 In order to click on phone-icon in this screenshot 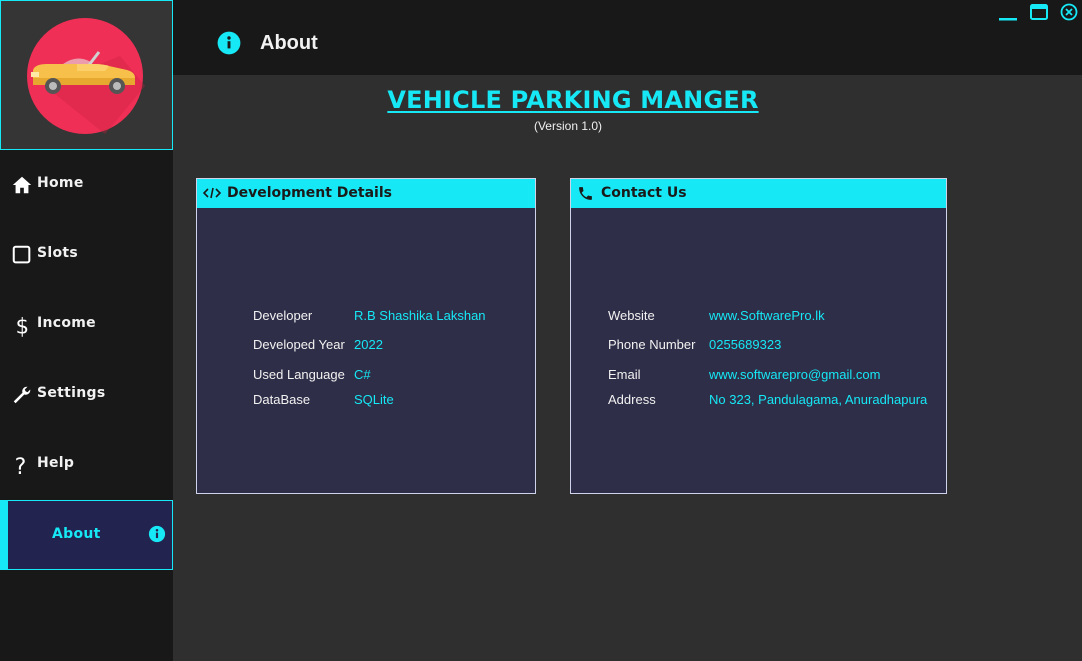, I will do `click(585, 195)`.